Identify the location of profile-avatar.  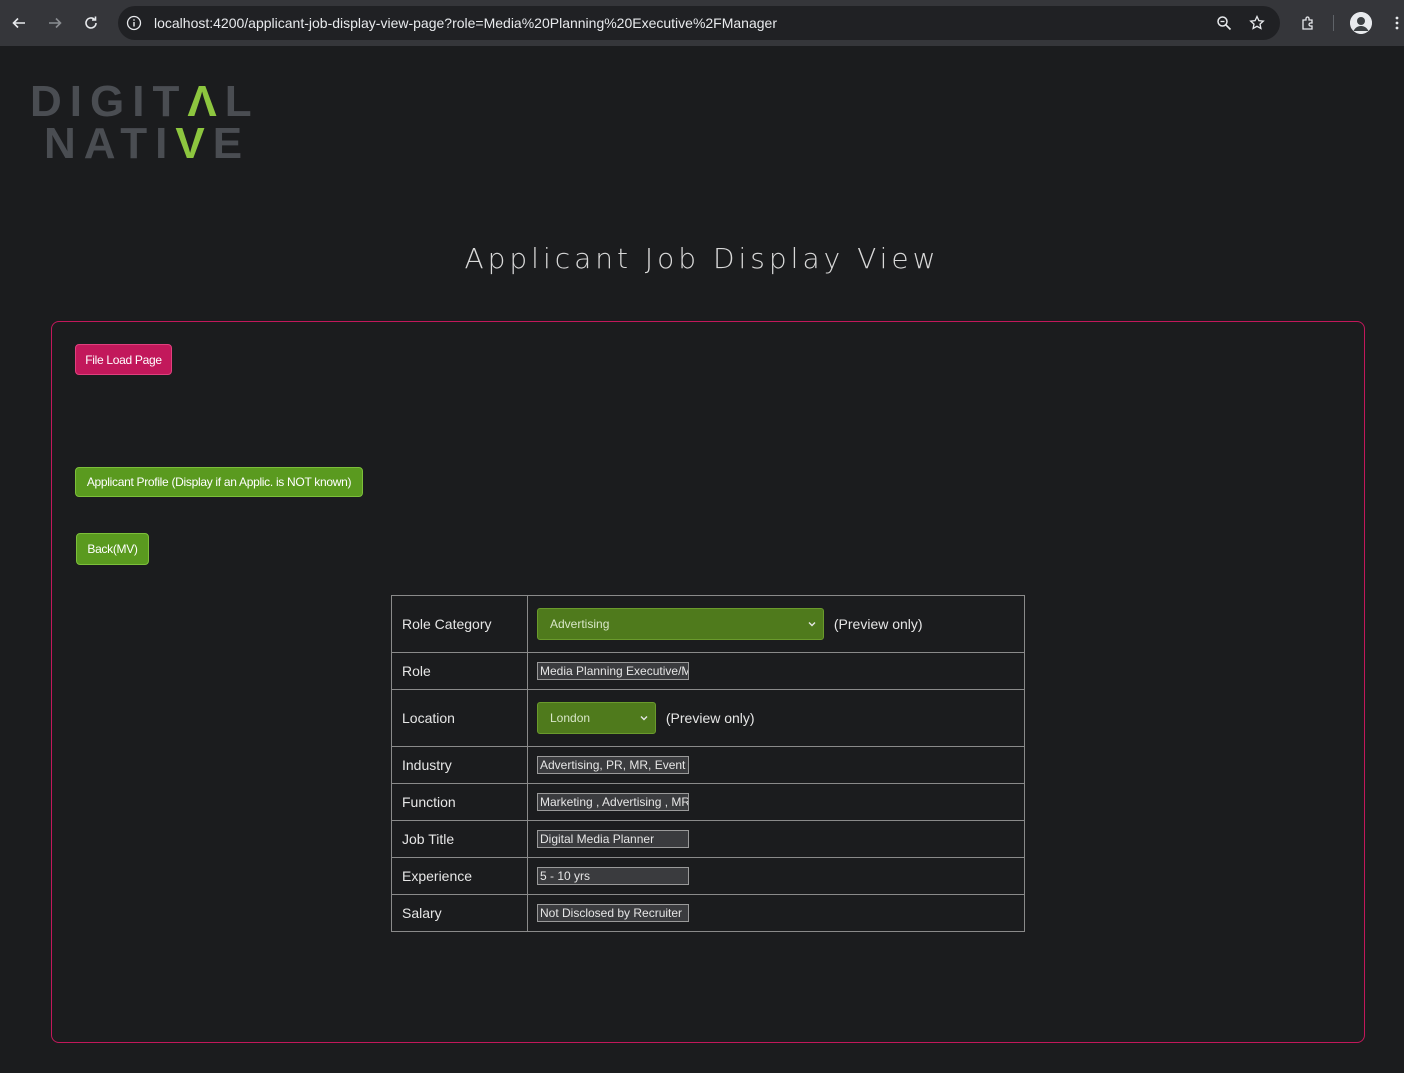
(1361, 23).